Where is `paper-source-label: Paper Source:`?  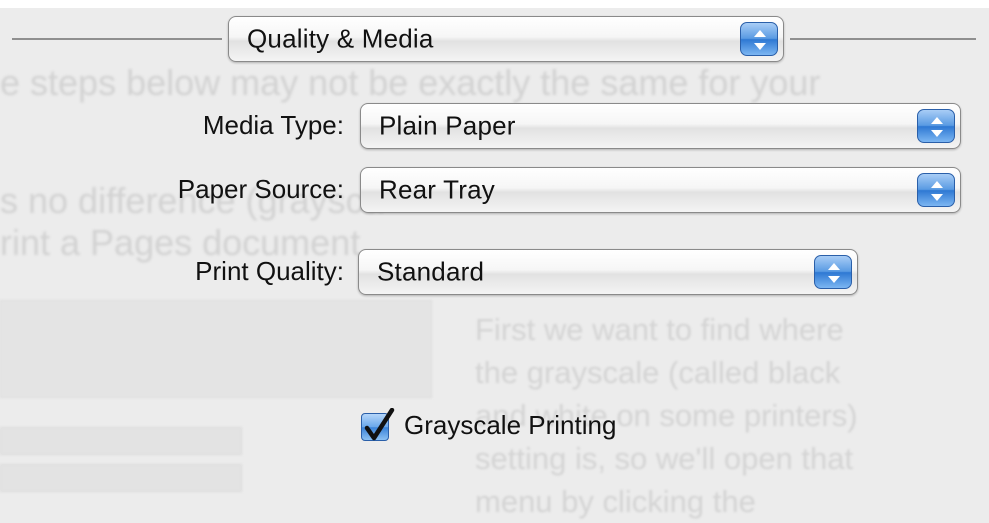 paper-source-label: Paper Source: is located at coordinates (260, 189).